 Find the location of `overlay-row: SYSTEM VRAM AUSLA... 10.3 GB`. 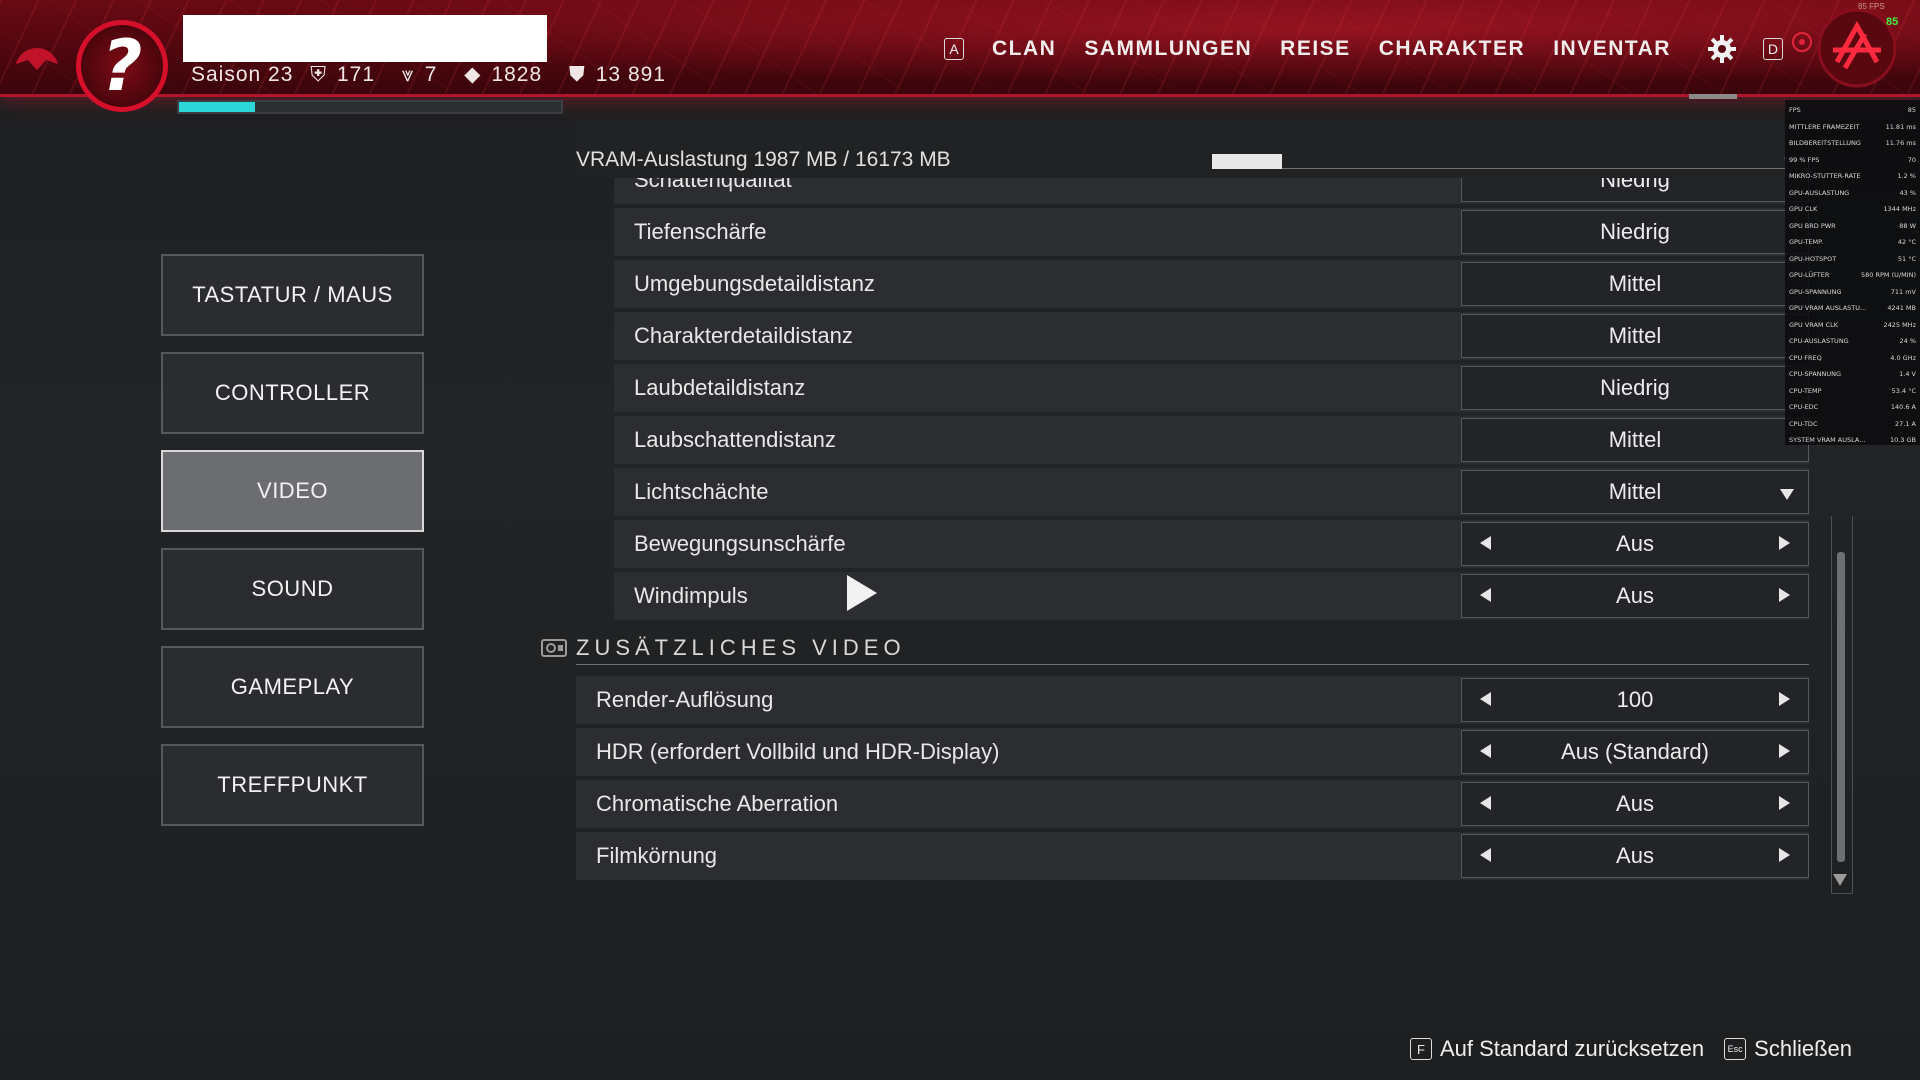

overlay-row: SYSTEM VRAM AUSLA... 10.3 GB is located at coordinates (1852, 440).